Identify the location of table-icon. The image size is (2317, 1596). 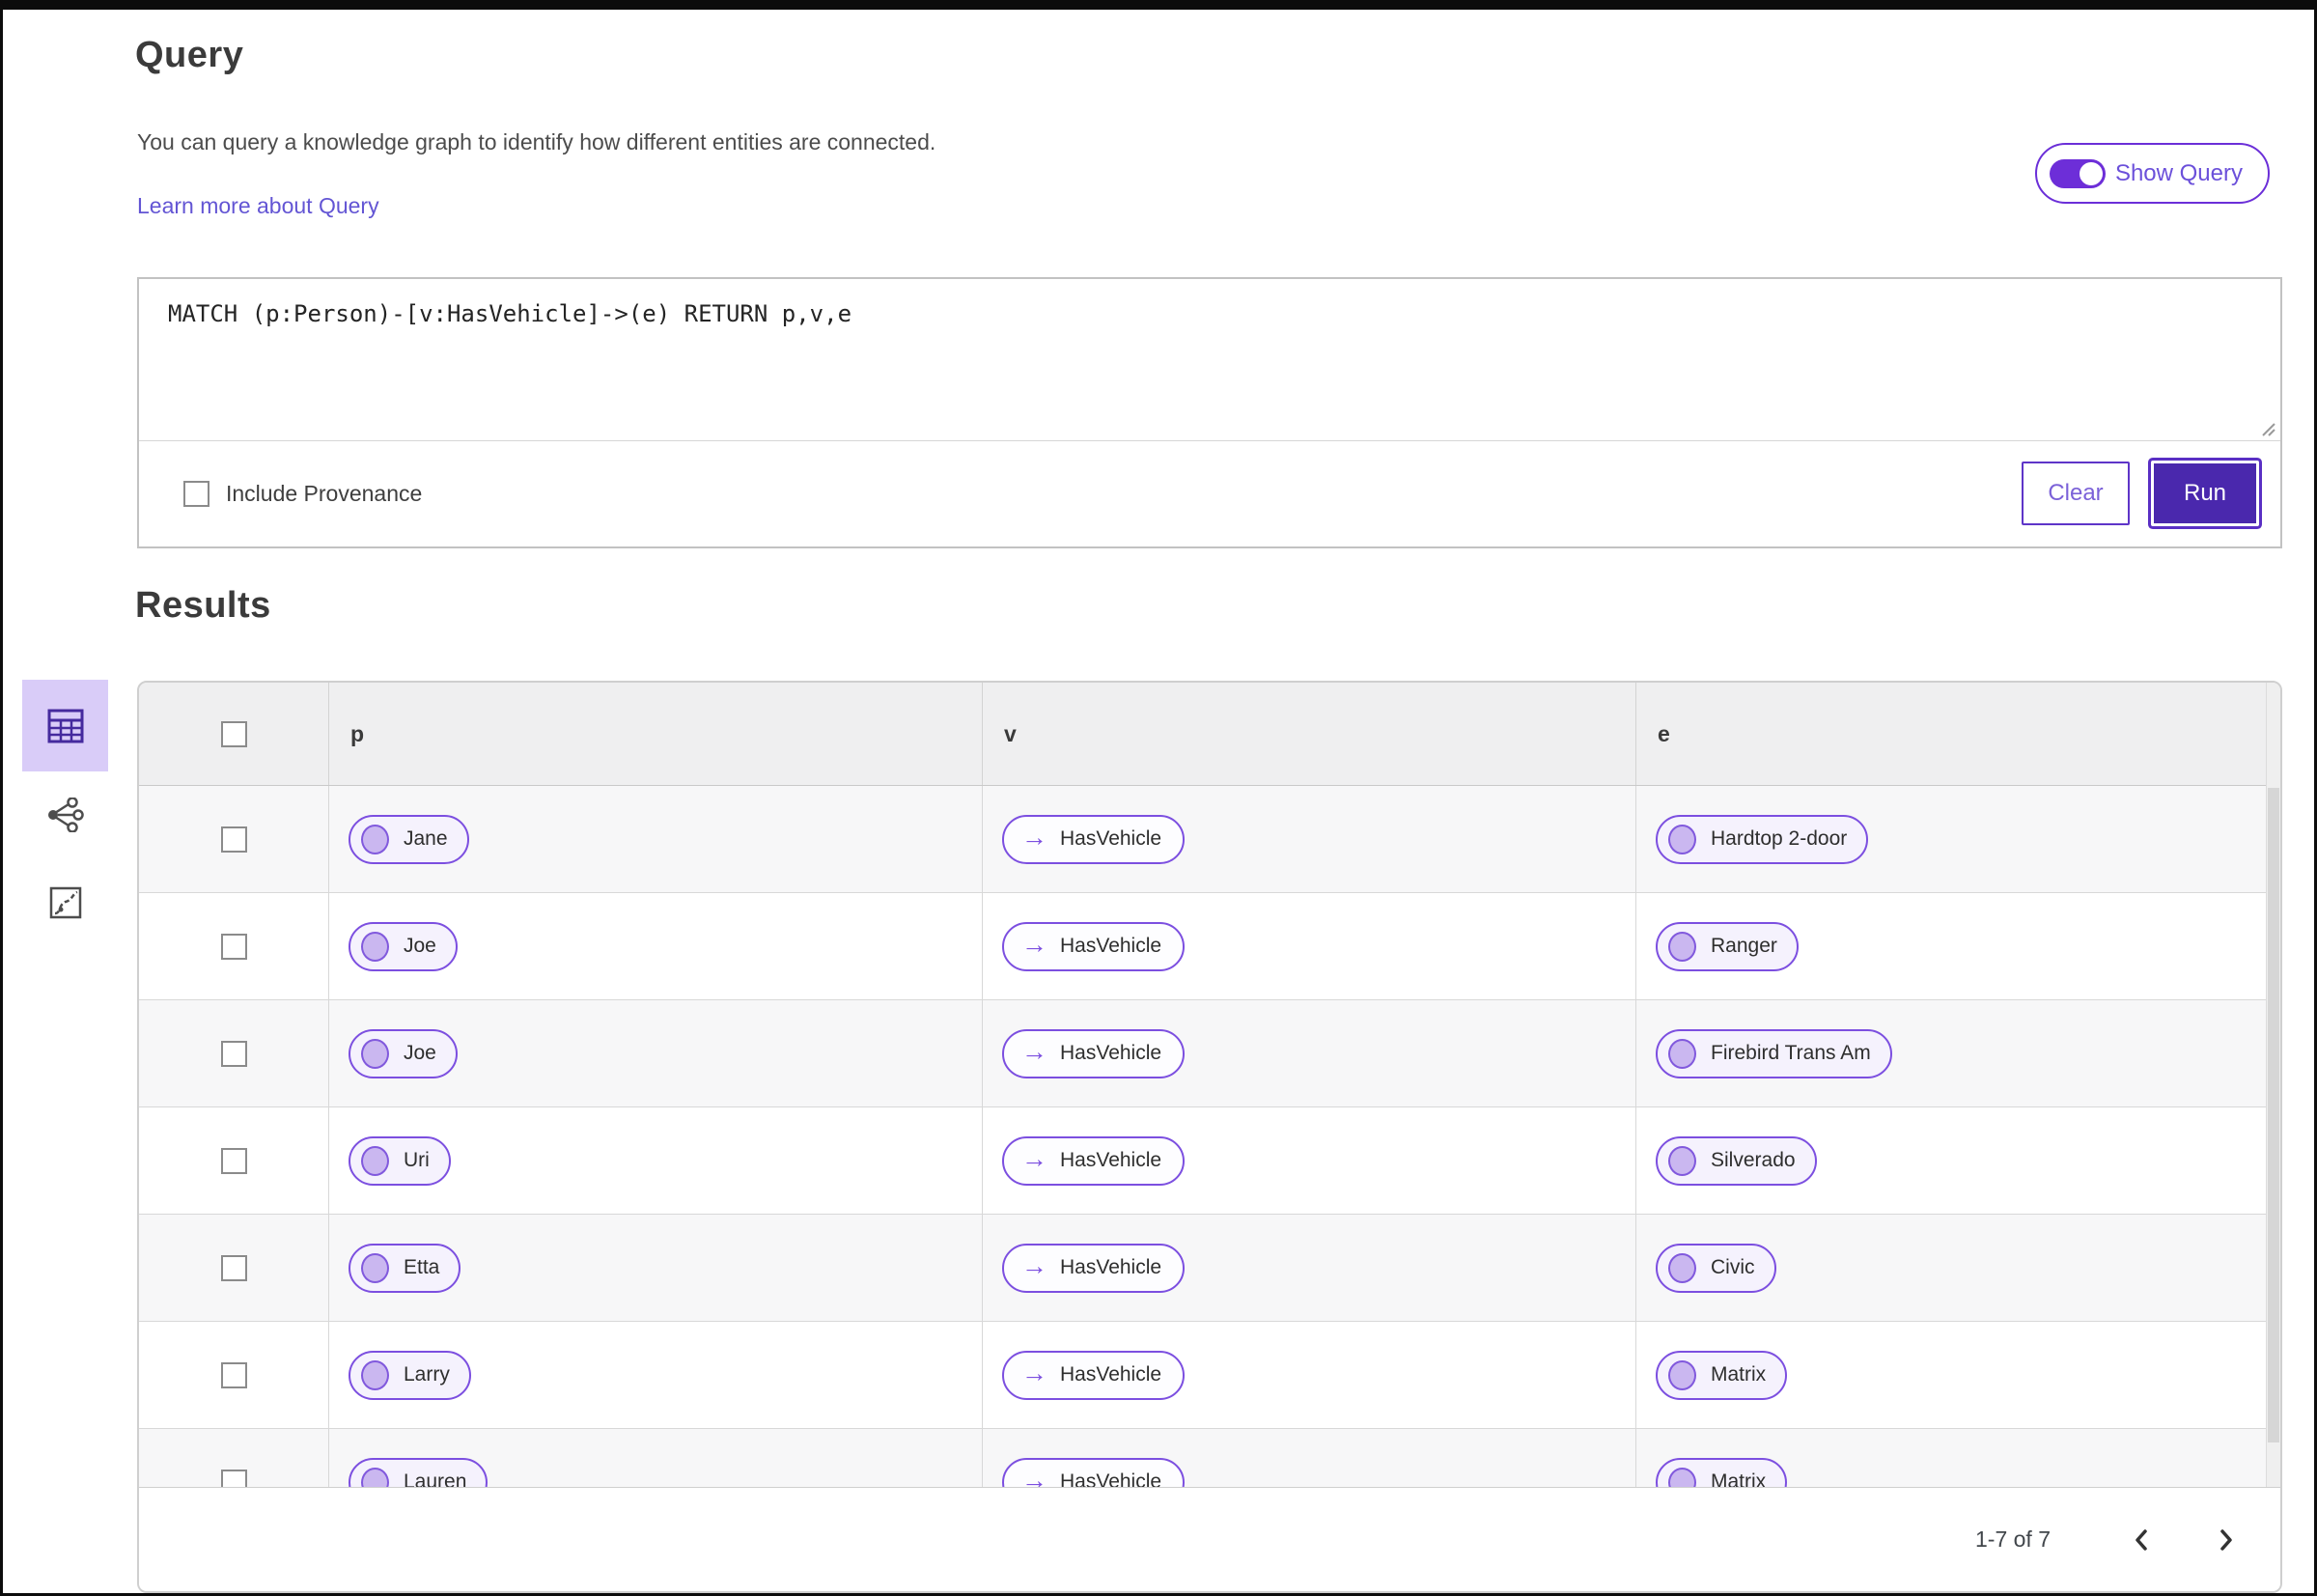
(65, 726).